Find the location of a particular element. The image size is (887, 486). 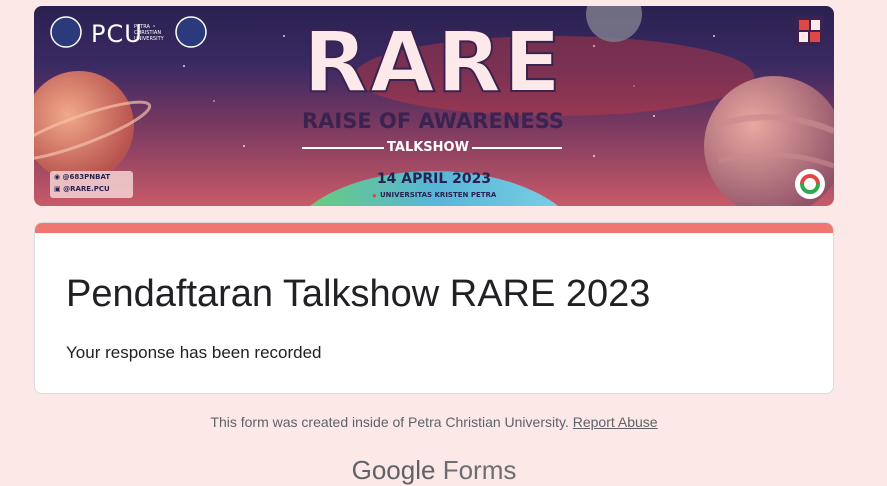

social-handle-1: ◉ @683PNBAT is located at coordinates (82, 177).